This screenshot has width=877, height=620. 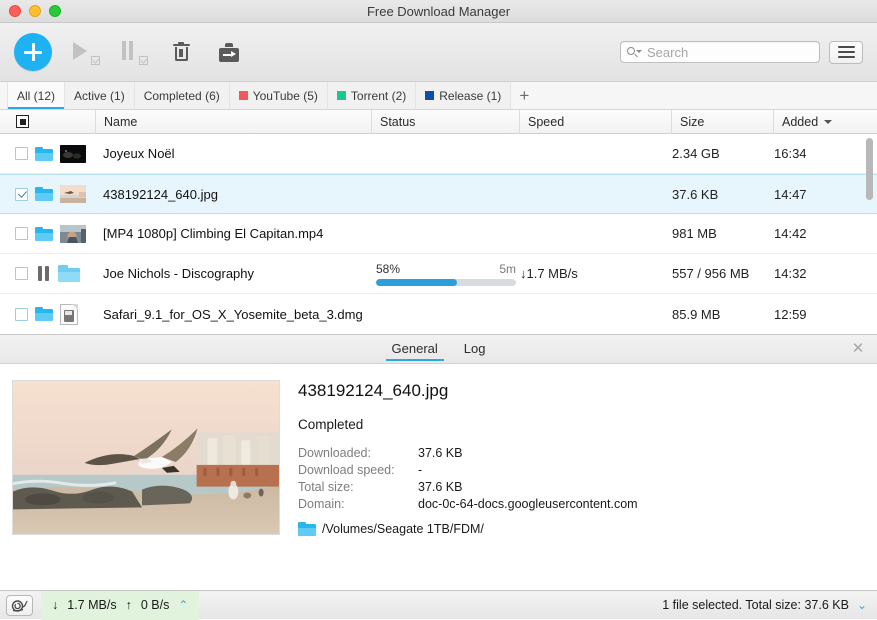 What do you see at coordinates (438, 154) in the screenshot?
I see `table-row: Joyeux Noël 2.34 GB 16:34` at bounding box center [438, 154].